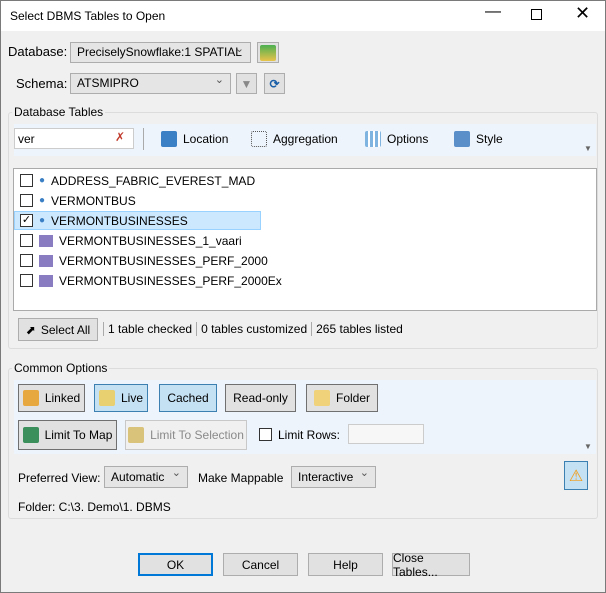 This screenshot has width=606, height=593. What do you see at coordinates (260, 398) in the screenshot?
I see `read-only-button: Read-only` at bounding box center [260, 398].